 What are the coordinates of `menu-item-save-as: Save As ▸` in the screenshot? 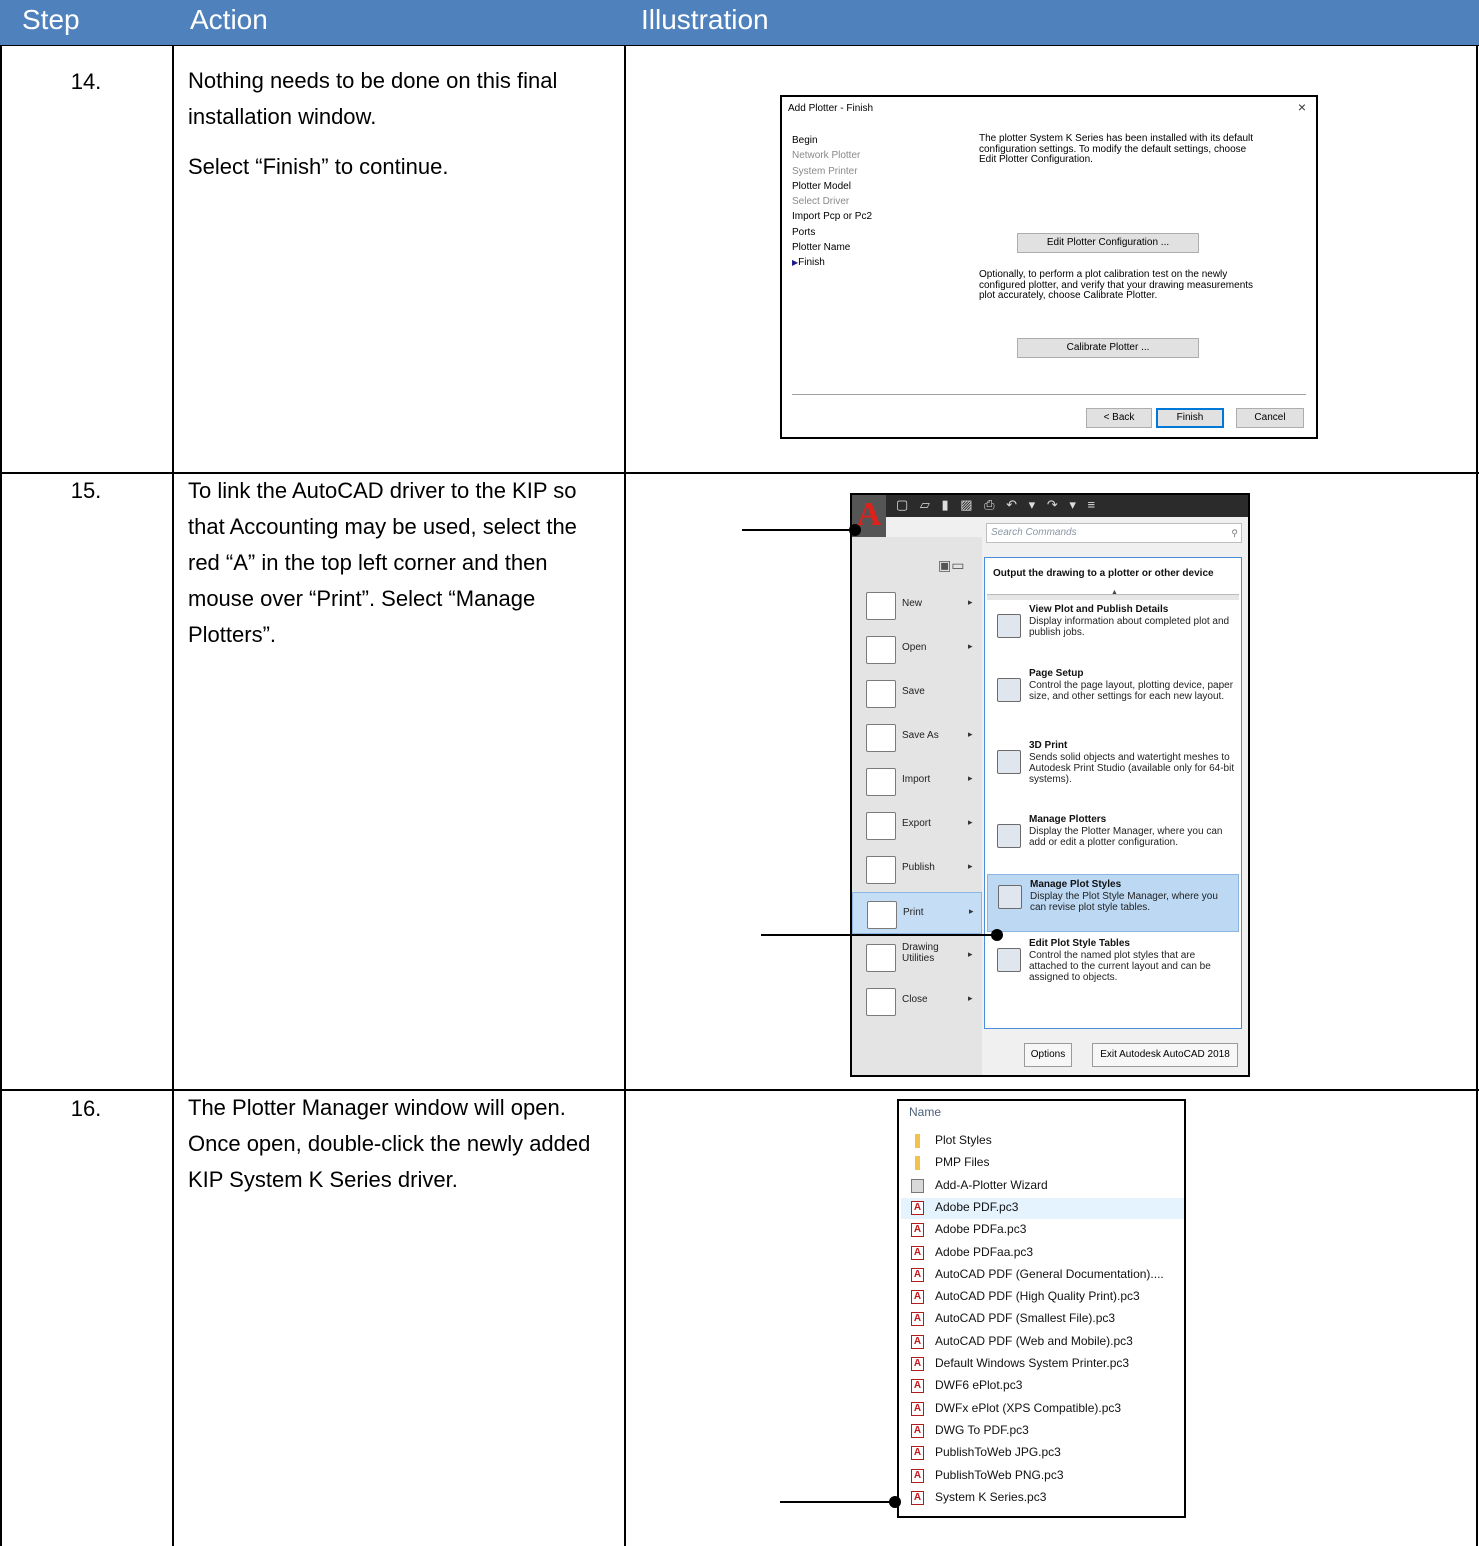 It's located at (917, 737).